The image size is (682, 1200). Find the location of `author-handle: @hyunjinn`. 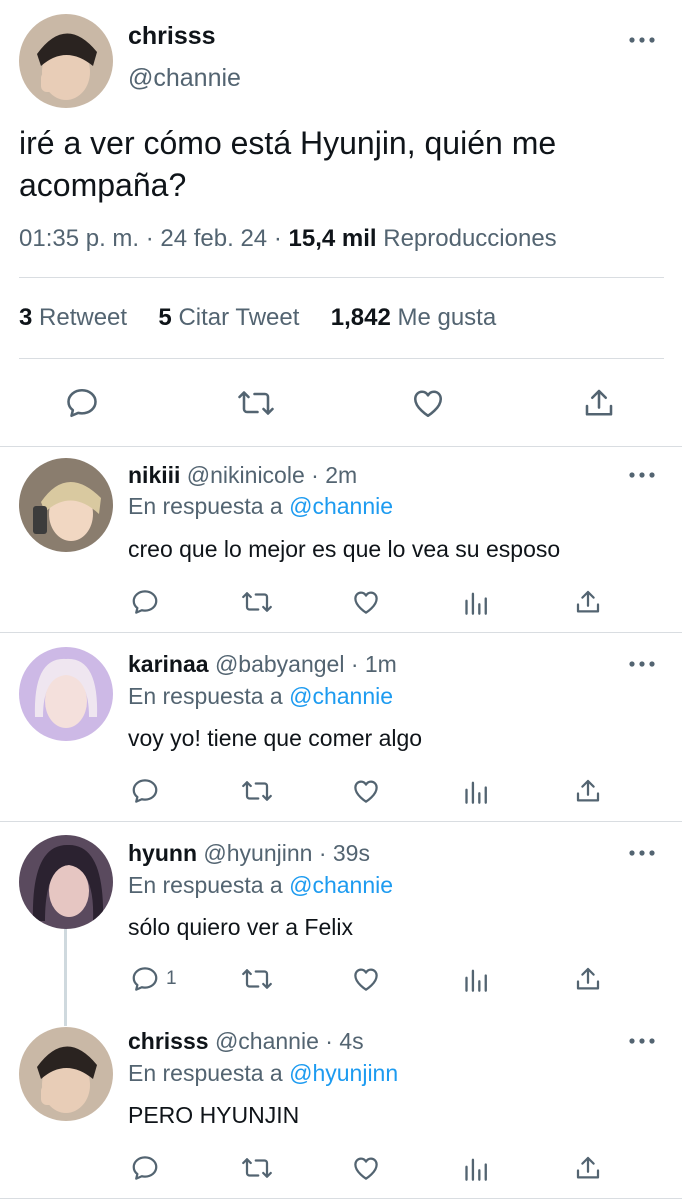

author-handle: @hyunjinn is located at coordinates (257, 853).